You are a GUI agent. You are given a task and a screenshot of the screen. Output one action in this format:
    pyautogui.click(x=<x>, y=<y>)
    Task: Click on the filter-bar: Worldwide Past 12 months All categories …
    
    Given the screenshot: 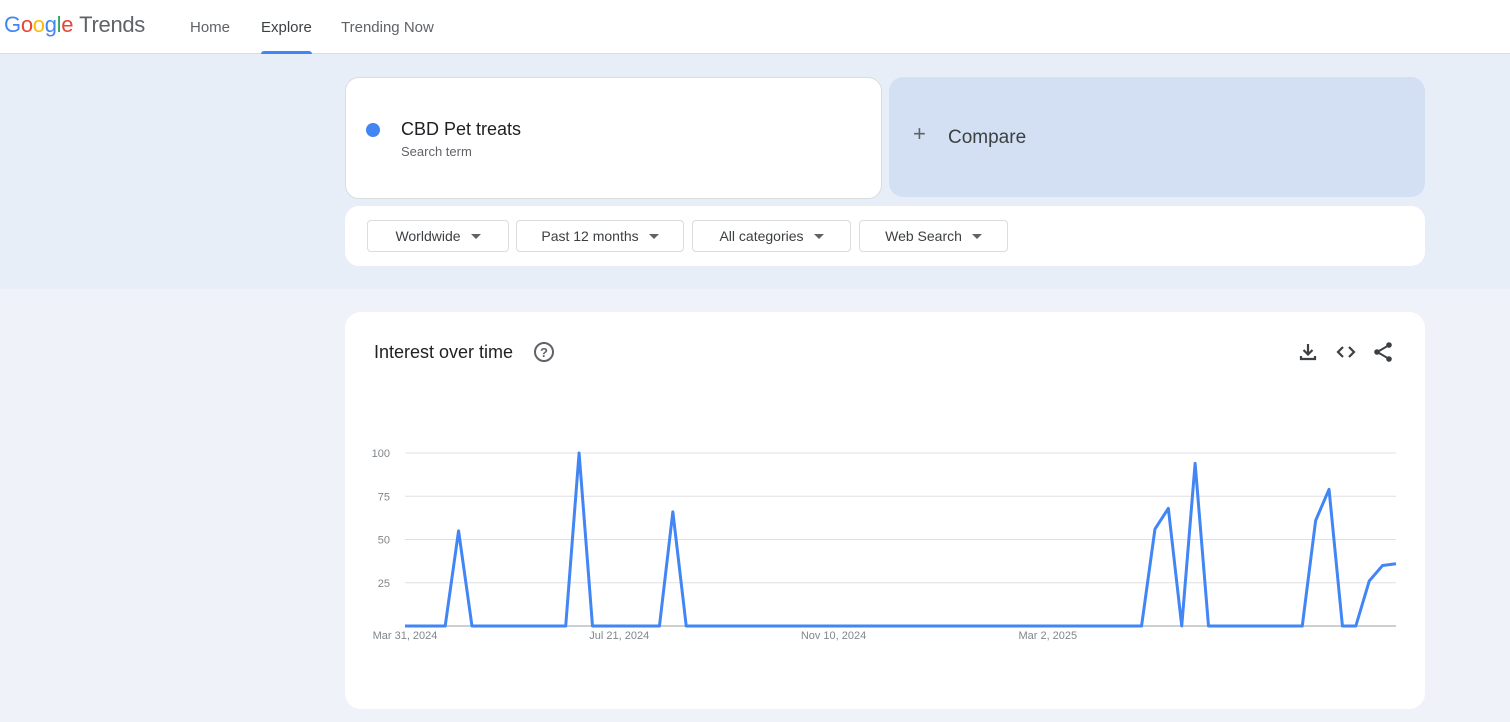 What is the action you would take?
    pyautogui.click(x=885, y=236)
    